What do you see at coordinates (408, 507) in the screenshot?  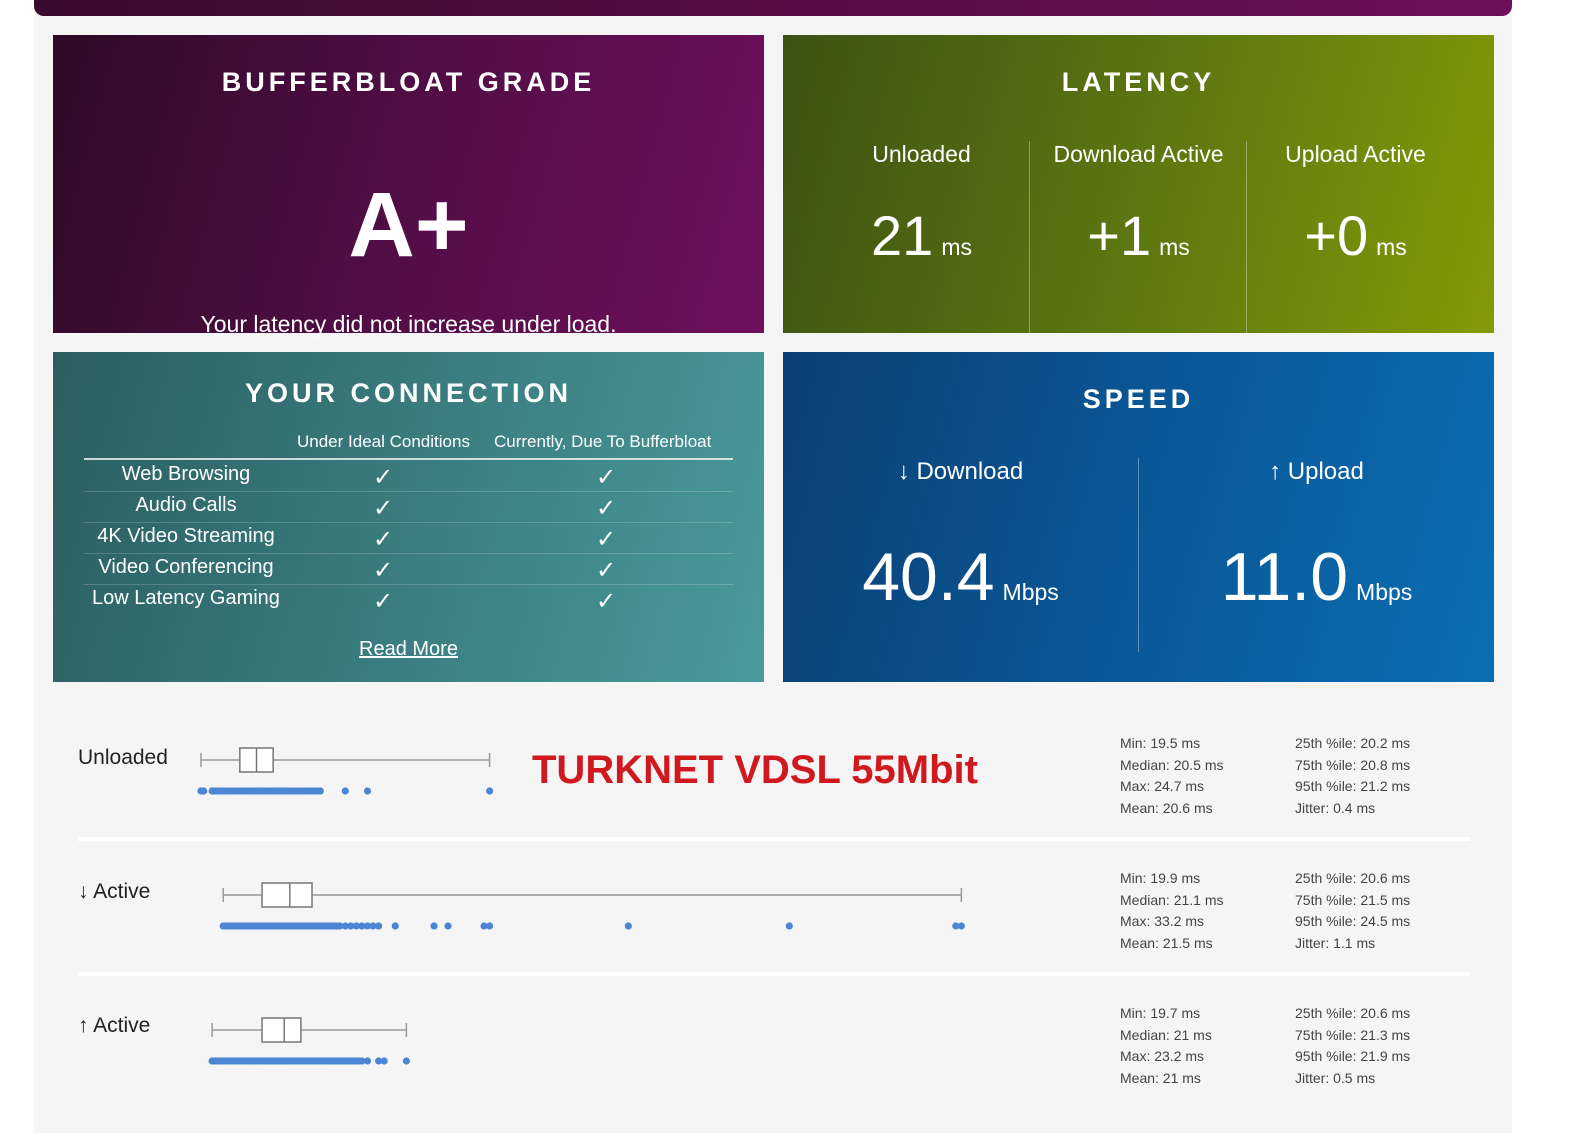 I see `connection-row: Audio Calls ✓ ✓` at bounding box center [408, 507].